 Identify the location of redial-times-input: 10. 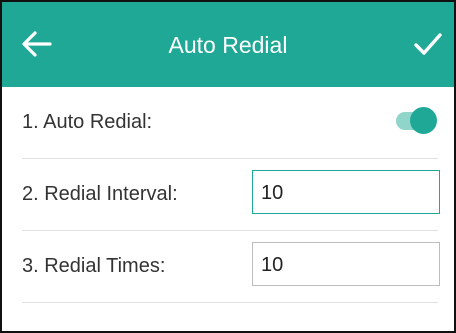
(346, 264).